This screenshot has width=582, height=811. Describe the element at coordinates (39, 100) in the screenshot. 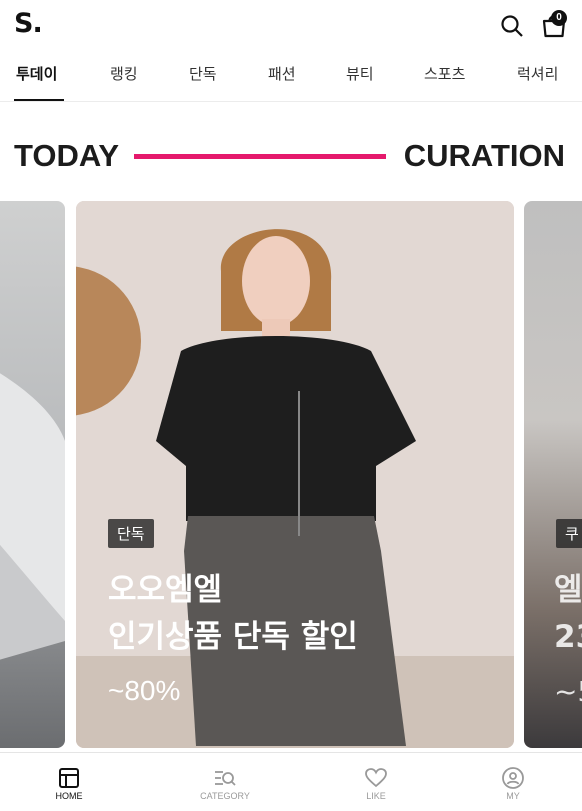

I see `active-tab-indicator` at that location.